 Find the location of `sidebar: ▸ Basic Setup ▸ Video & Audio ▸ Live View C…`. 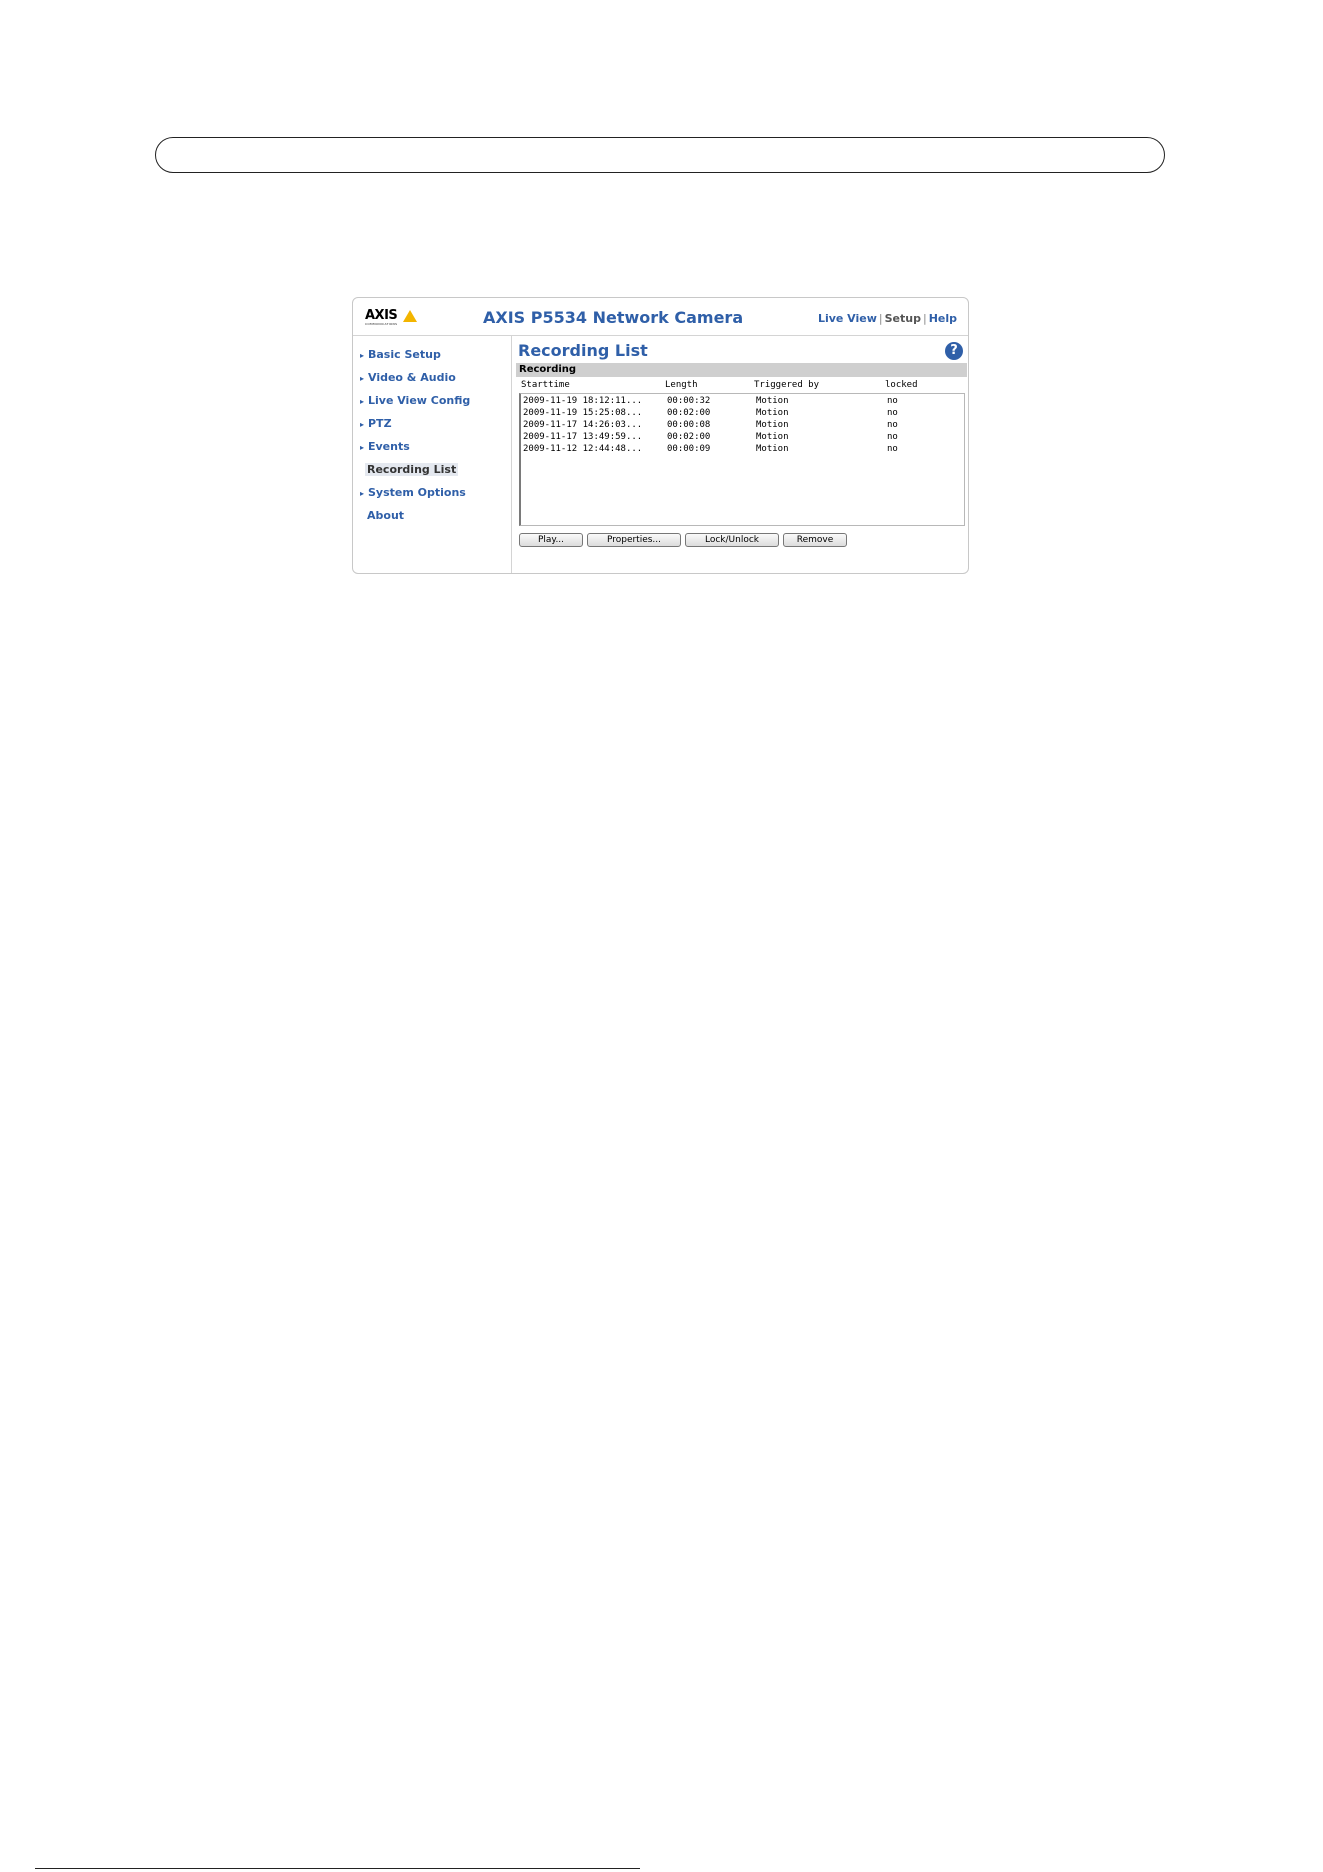

sidebar: ▸ Basic Setup ▸ Video & Audio ▸ Live View C… is located at coordinates (432, 454).